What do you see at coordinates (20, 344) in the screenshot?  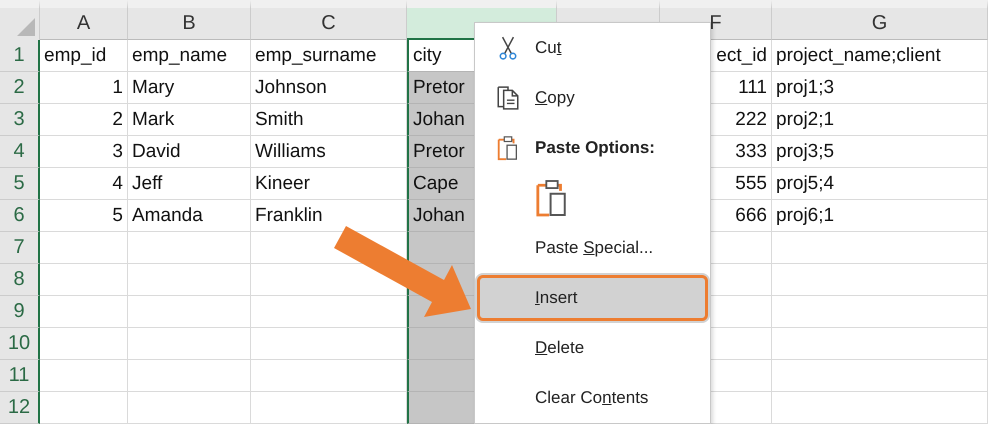 I see `row-header: 10` at bounding box center [20, 344].